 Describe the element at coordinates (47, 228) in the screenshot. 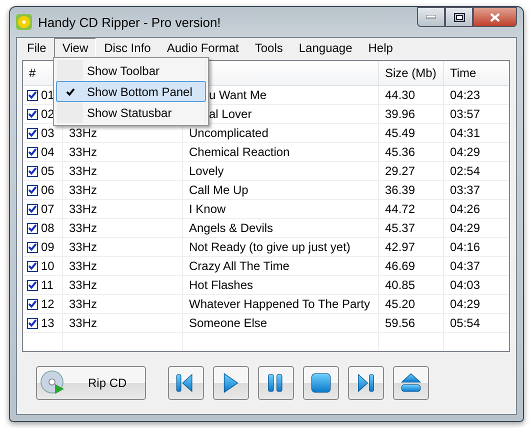

I see `table-cell: 08` at that location.